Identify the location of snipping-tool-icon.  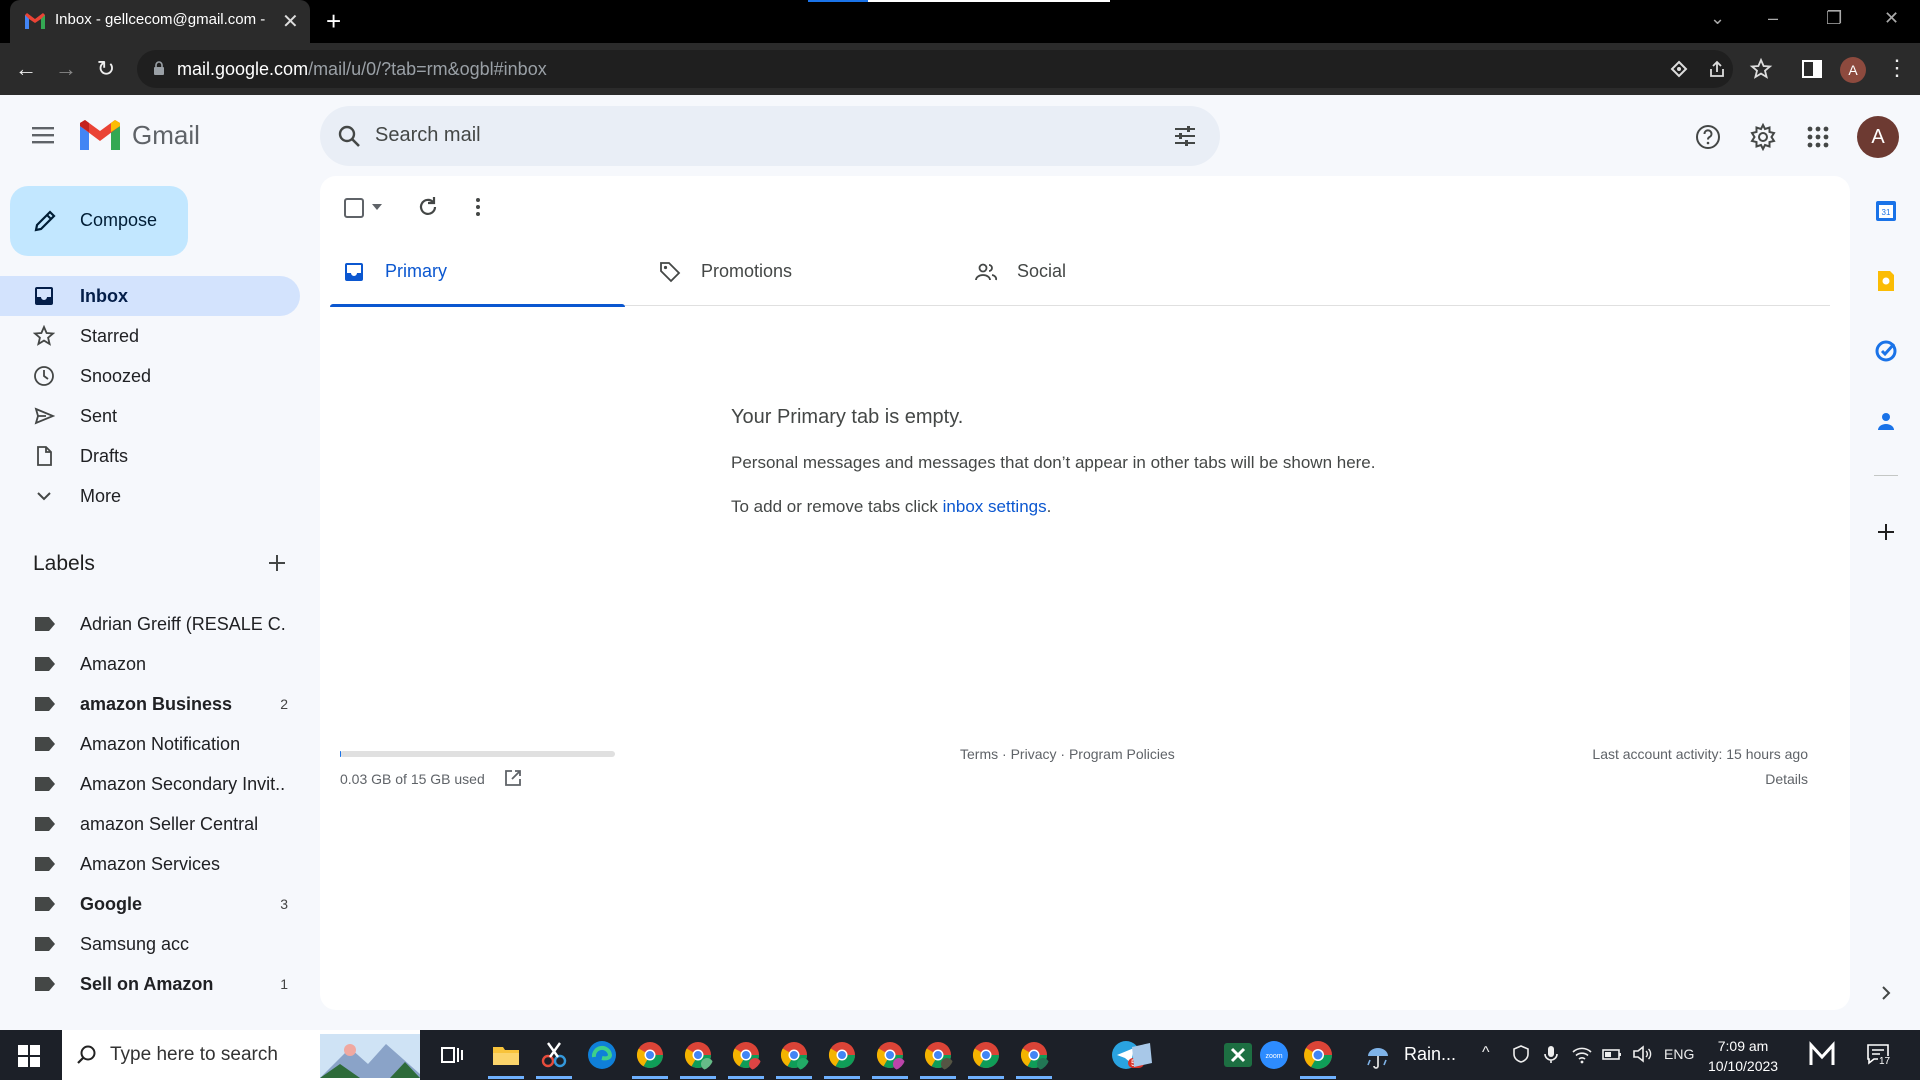
(554, 1055).